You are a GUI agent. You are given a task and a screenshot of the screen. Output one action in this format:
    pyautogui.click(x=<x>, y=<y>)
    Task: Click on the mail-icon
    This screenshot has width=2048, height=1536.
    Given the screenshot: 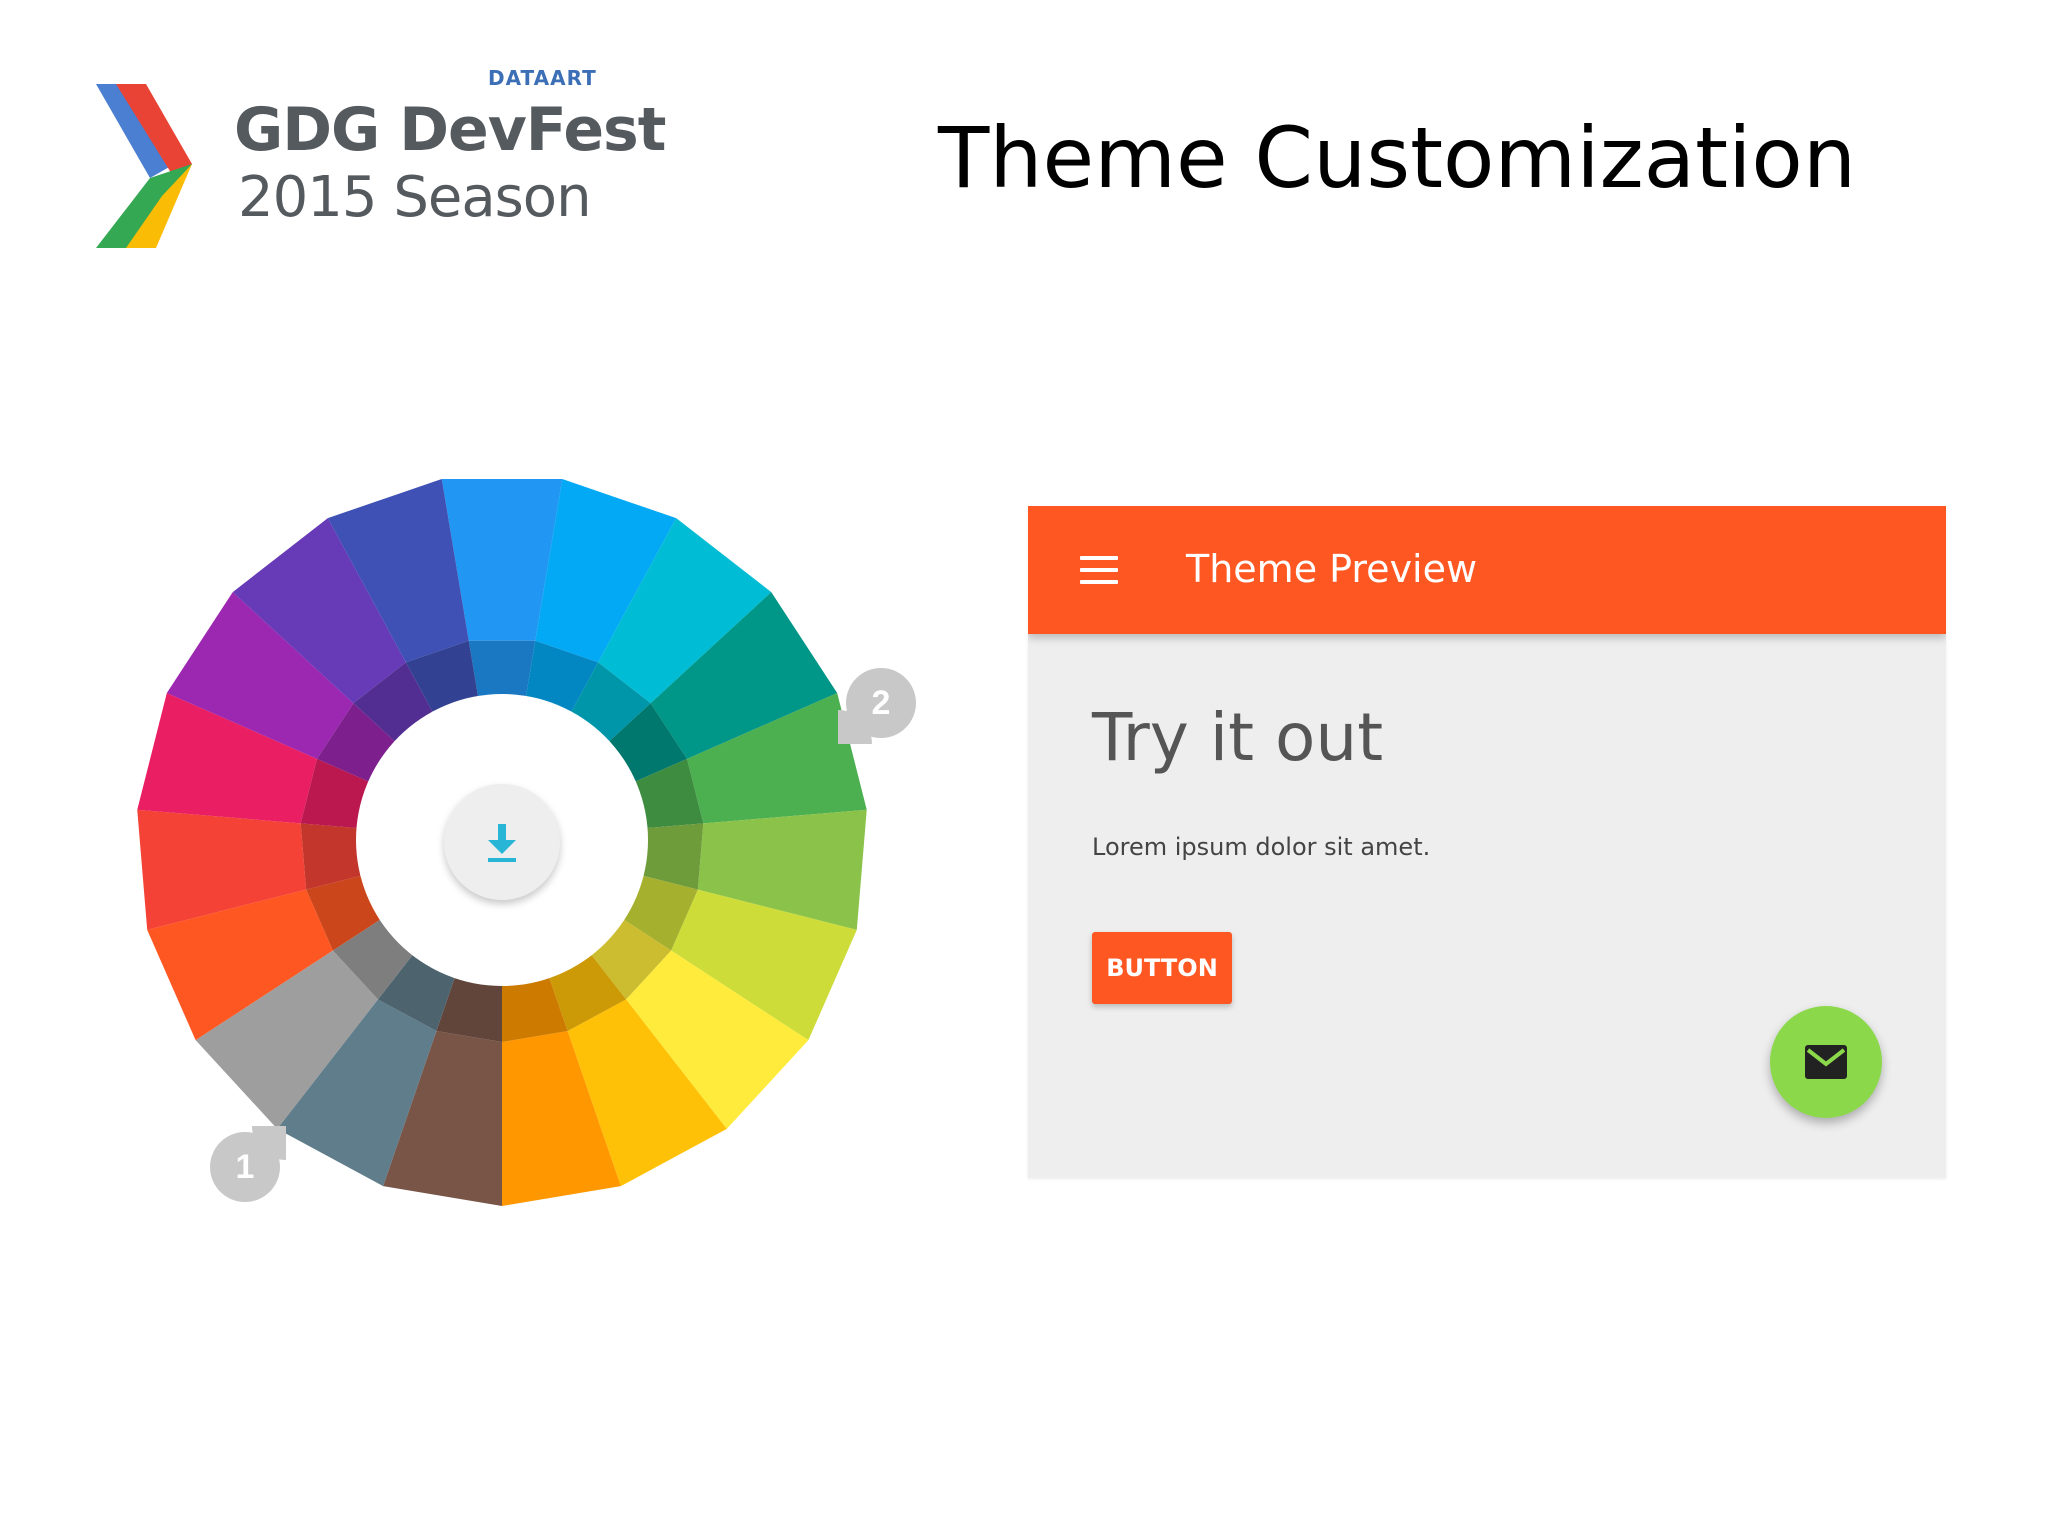 What is the action you would take?
    pyautogui.click(x=1826, y=1062)
    